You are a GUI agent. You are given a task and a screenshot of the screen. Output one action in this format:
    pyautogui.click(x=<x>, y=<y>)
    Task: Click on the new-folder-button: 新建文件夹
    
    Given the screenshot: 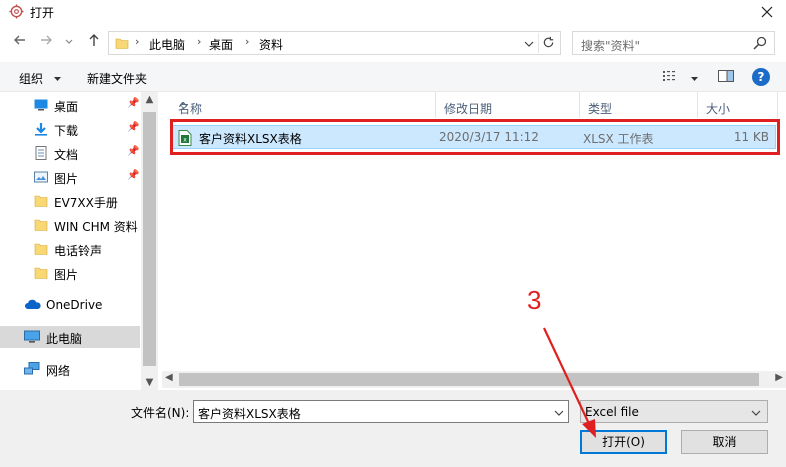 What is the action you would take?
    pyautogui.click(x=117, y=78)
    